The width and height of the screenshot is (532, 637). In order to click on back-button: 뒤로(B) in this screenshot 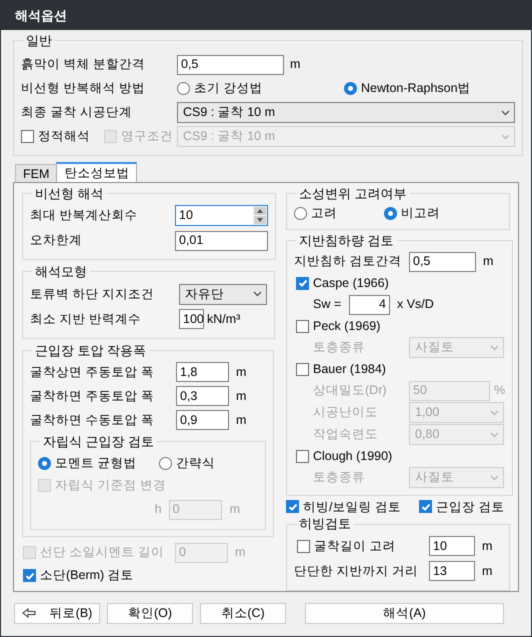, I will do `click(57, 613)`.